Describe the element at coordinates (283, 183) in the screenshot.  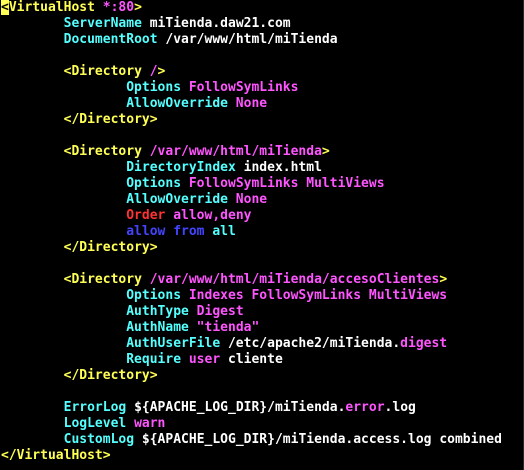
I see `code-token: FollowSymLinks MultiViews` at that location.